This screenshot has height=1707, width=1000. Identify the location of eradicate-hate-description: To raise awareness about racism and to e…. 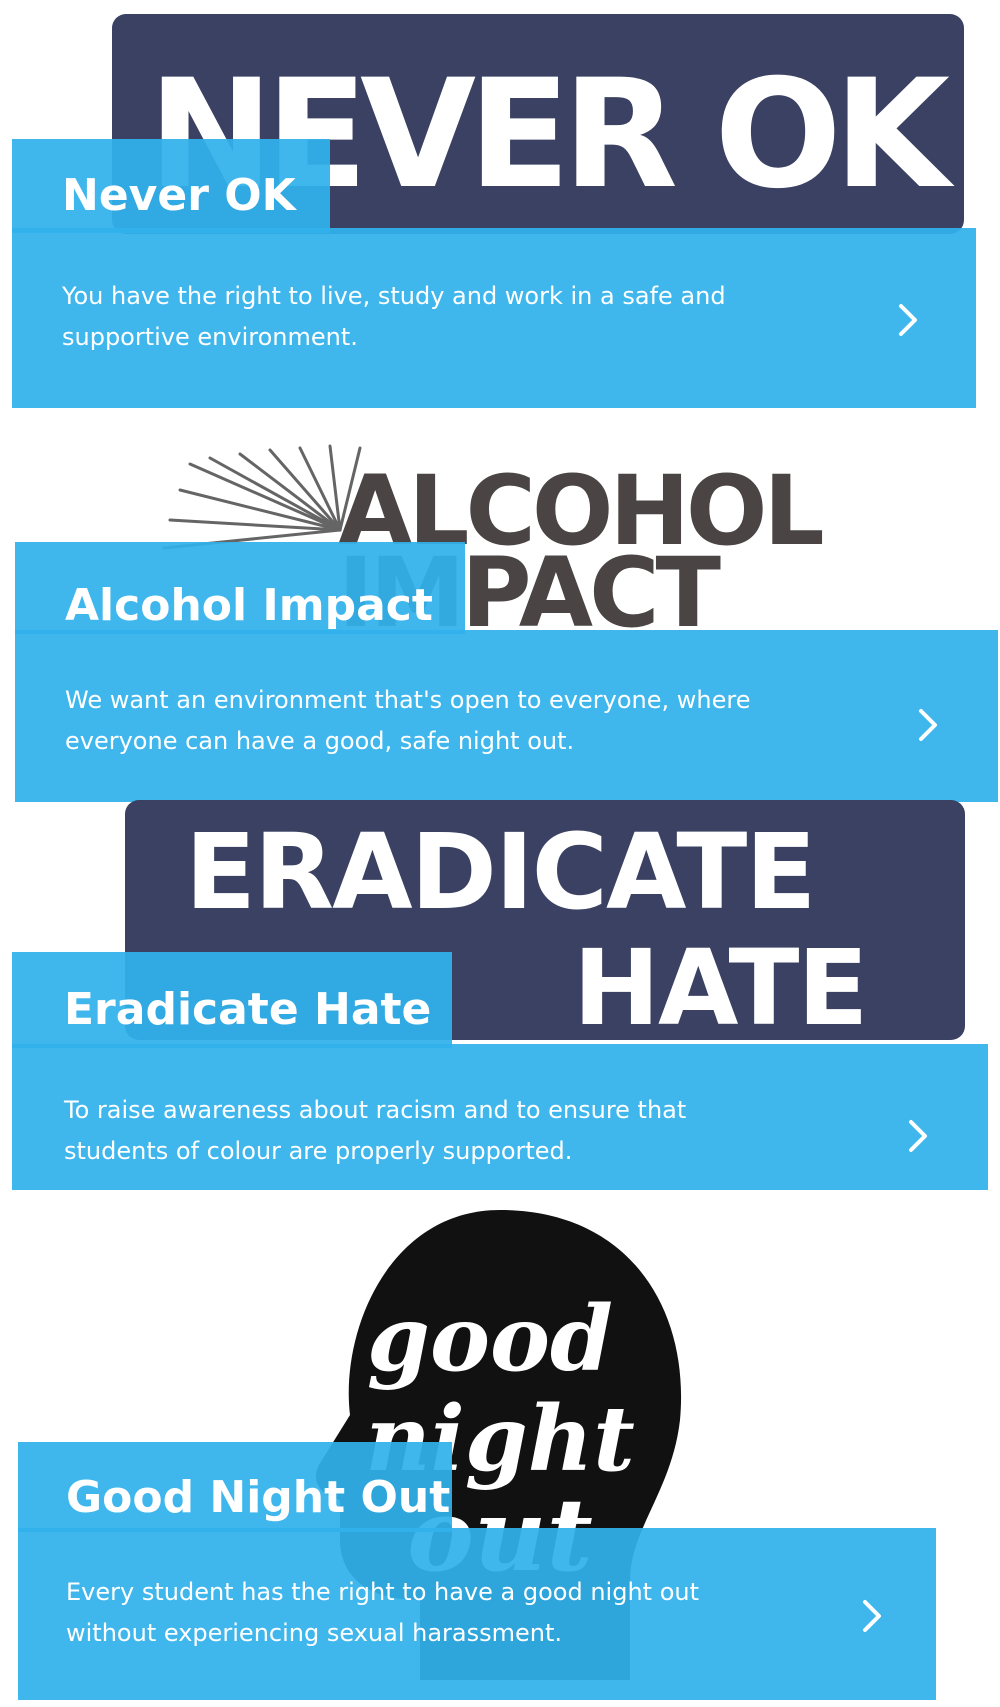
(375, 1130).